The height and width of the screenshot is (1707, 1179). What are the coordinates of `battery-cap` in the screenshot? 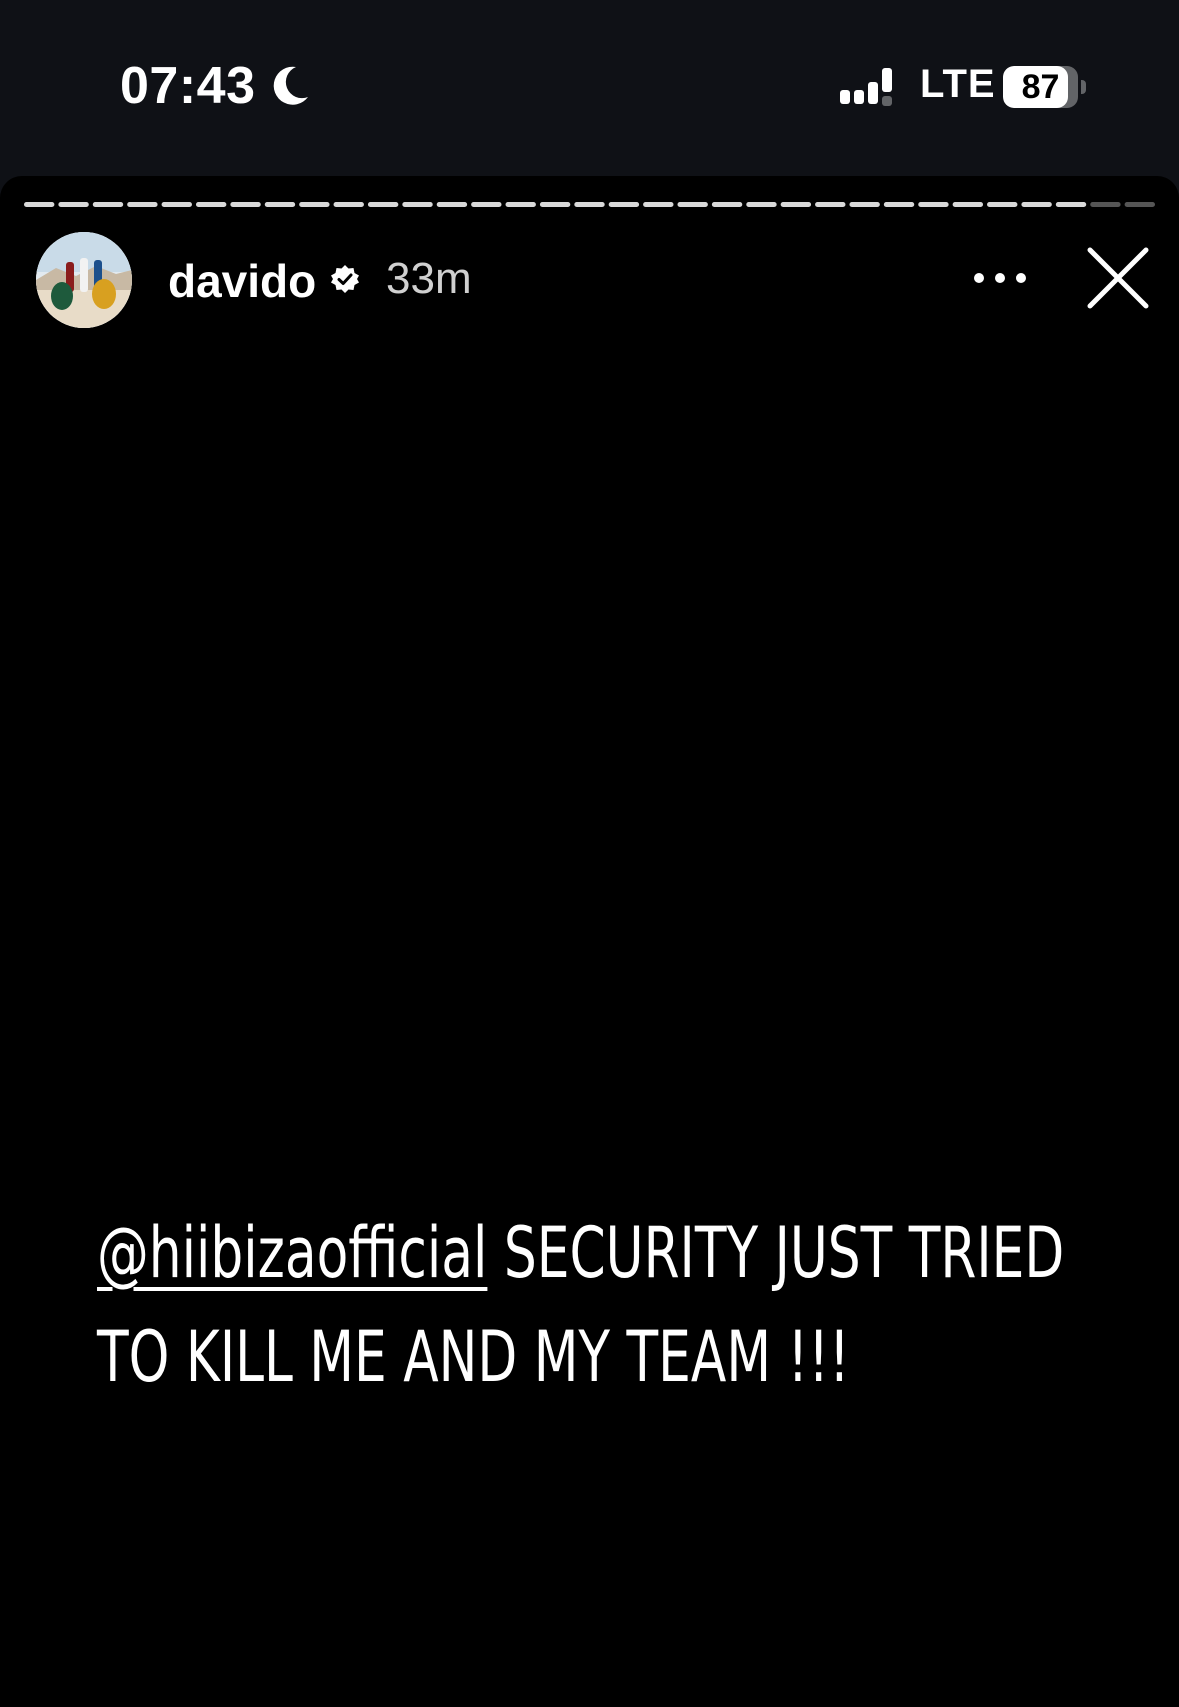 It's located at (1083, 87).